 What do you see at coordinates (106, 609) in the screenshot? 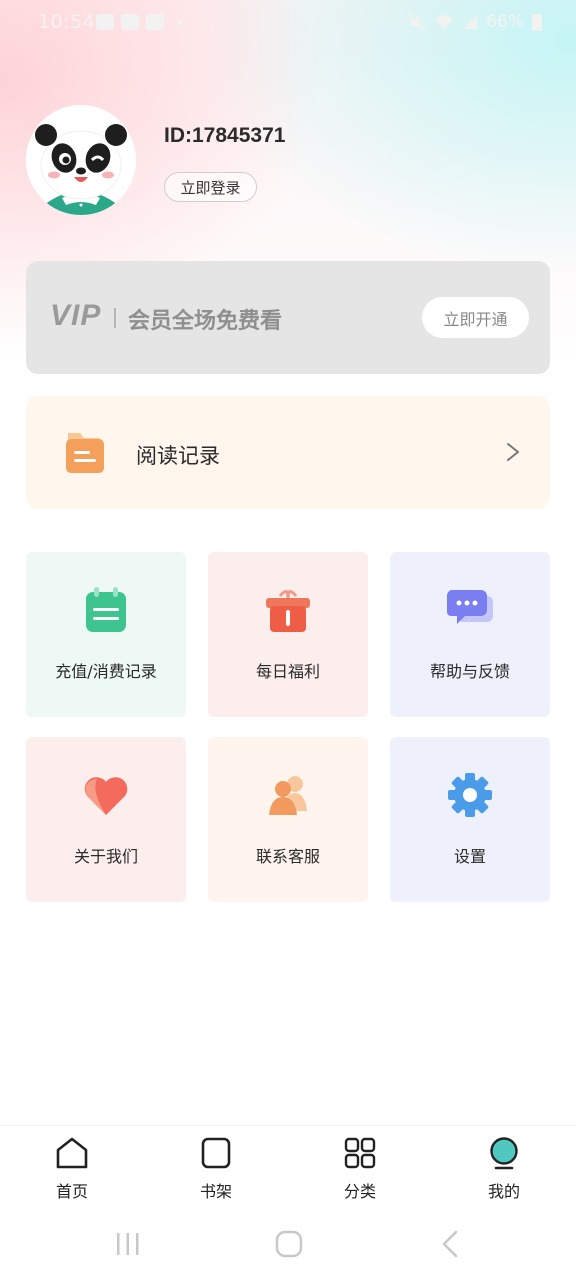
I see `calendar-icon` at bounding box center [106, 609].